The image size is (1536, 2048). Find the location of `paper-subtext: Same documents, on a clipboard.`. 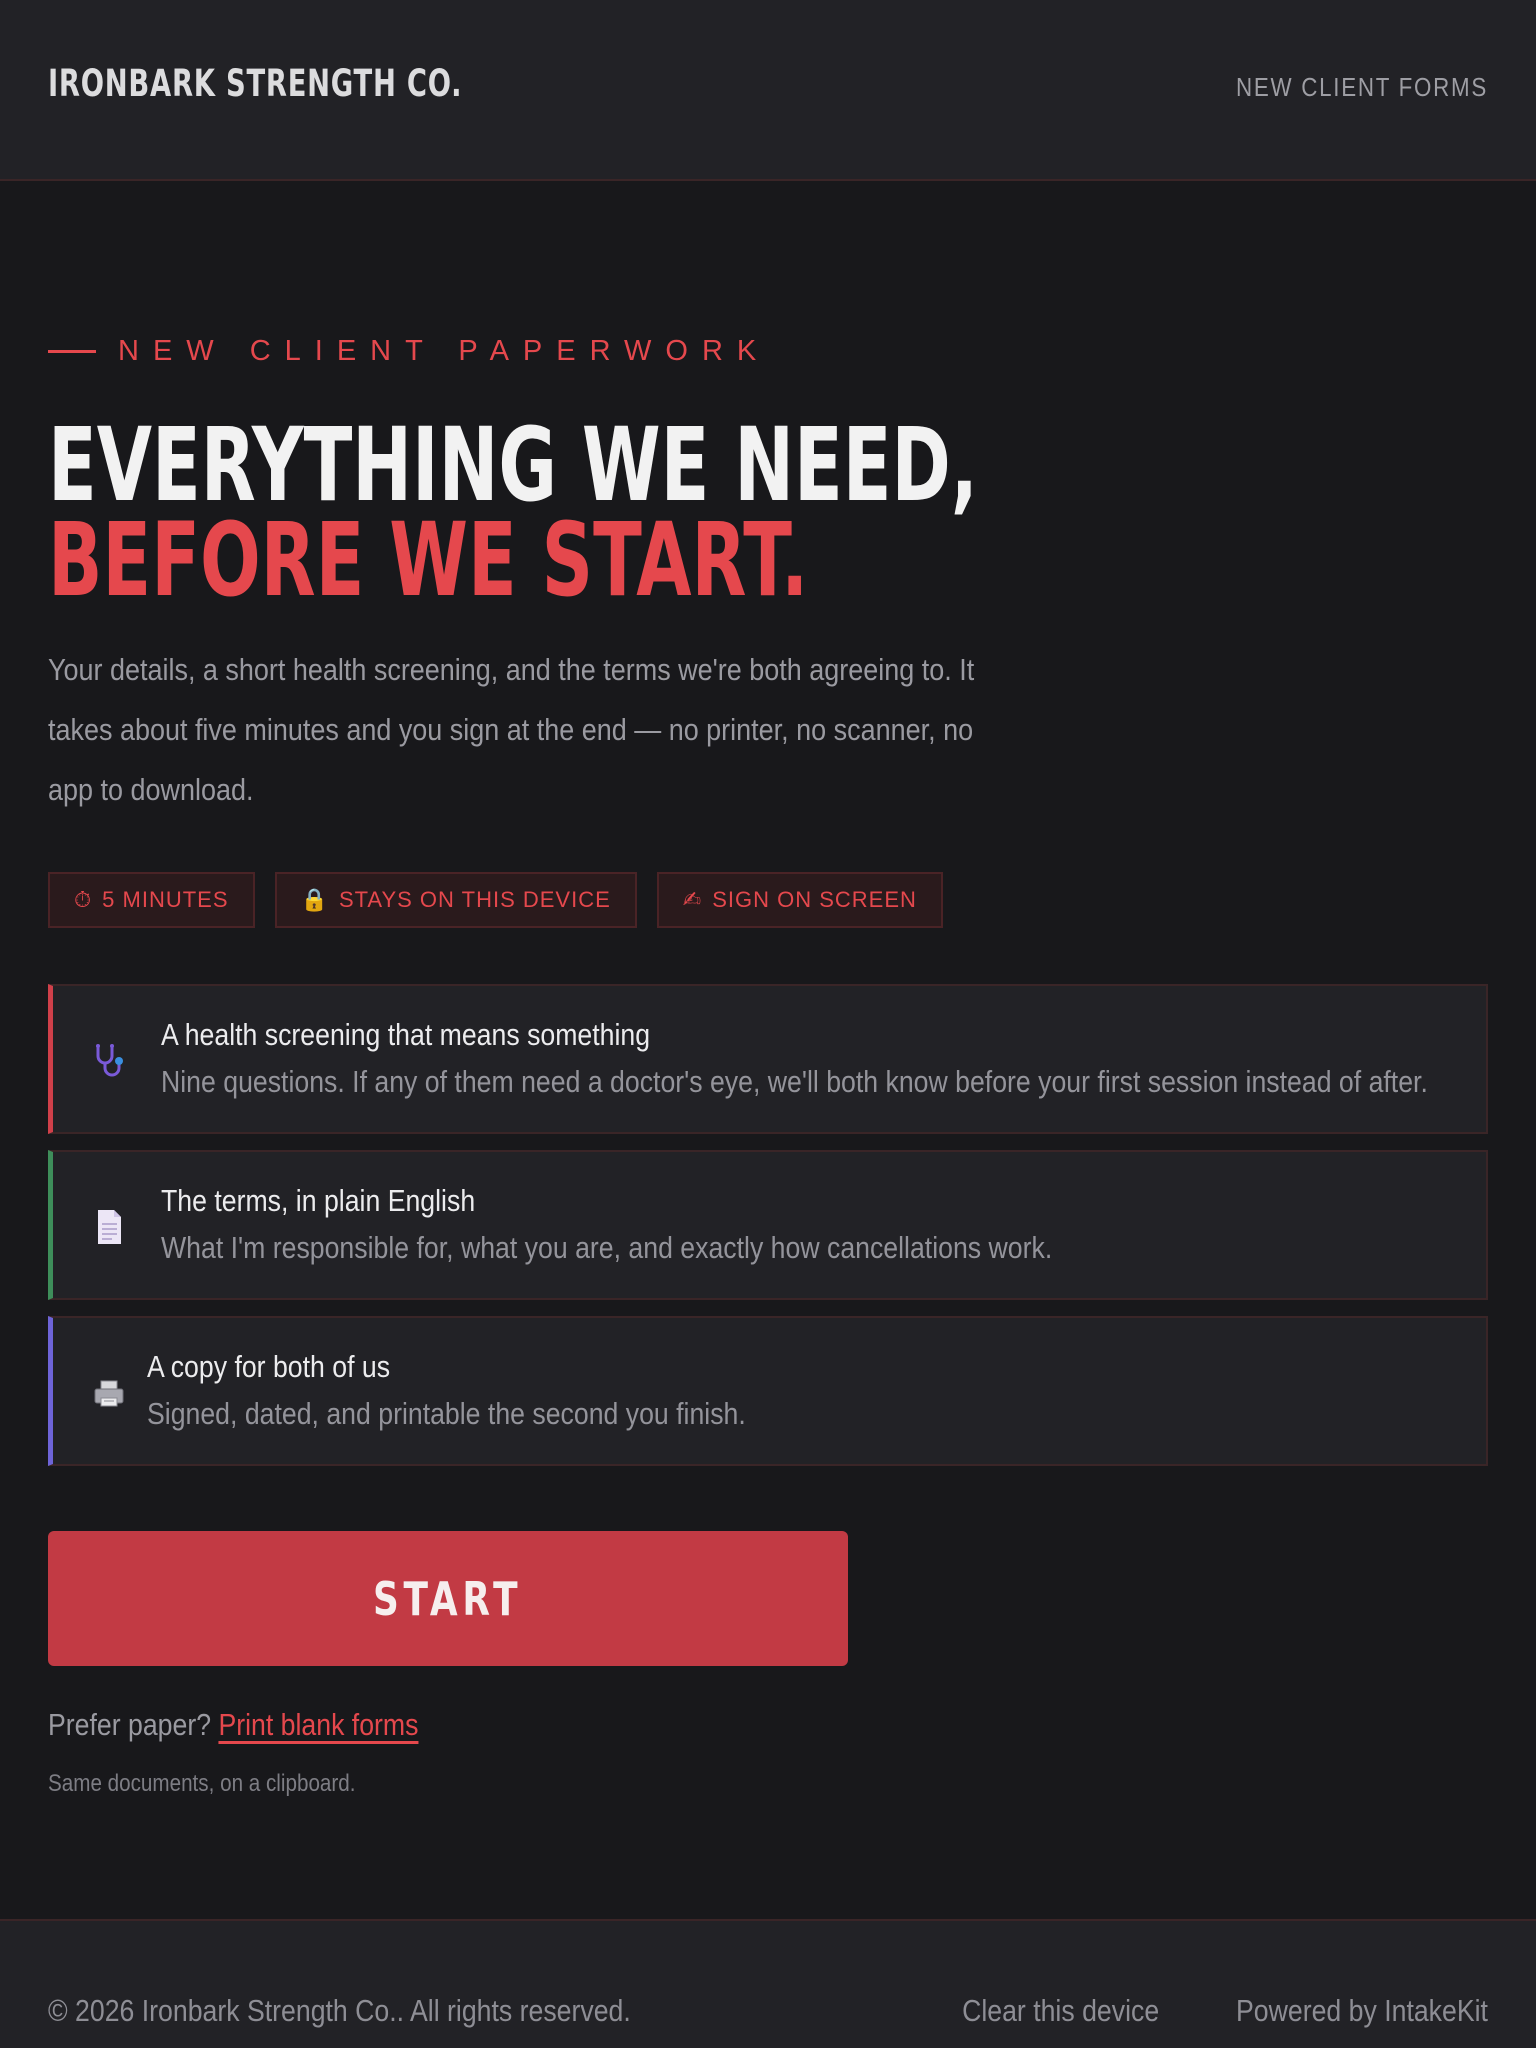

paper-subtext: Same documents, on a clipboard. is located at coordinates (202, 1783).